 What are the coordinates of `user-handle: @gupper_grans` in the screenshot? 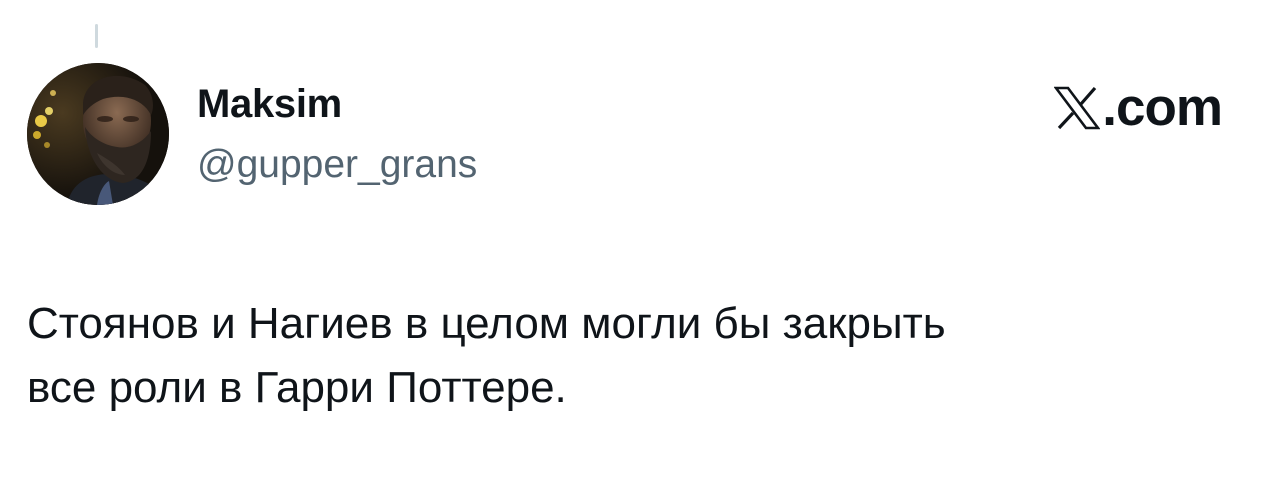 It's located at (337, 165).